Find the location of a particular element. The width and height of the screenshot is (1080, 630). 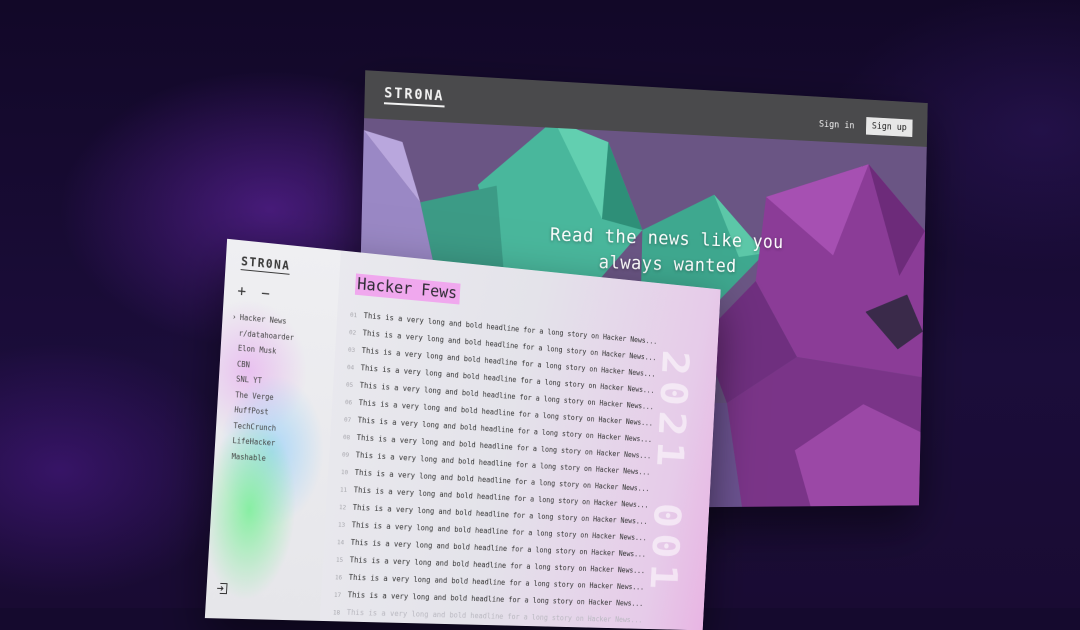

headline-number: 08 is located at coordinates (350, 437).